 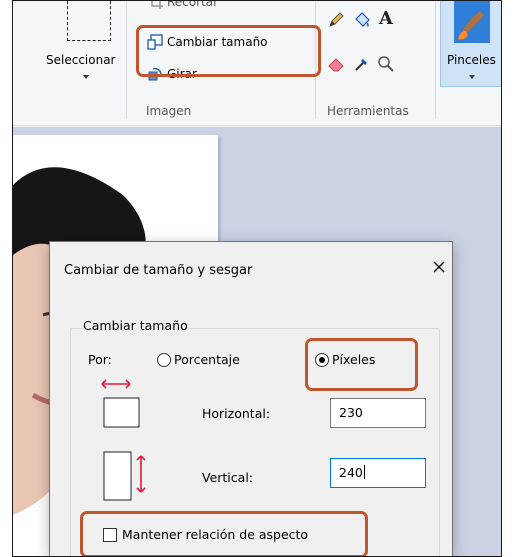 What do you see at coordinates (155, 74) in the screenshot?
I see `rotate-icon` at bounding box center [155, 74].